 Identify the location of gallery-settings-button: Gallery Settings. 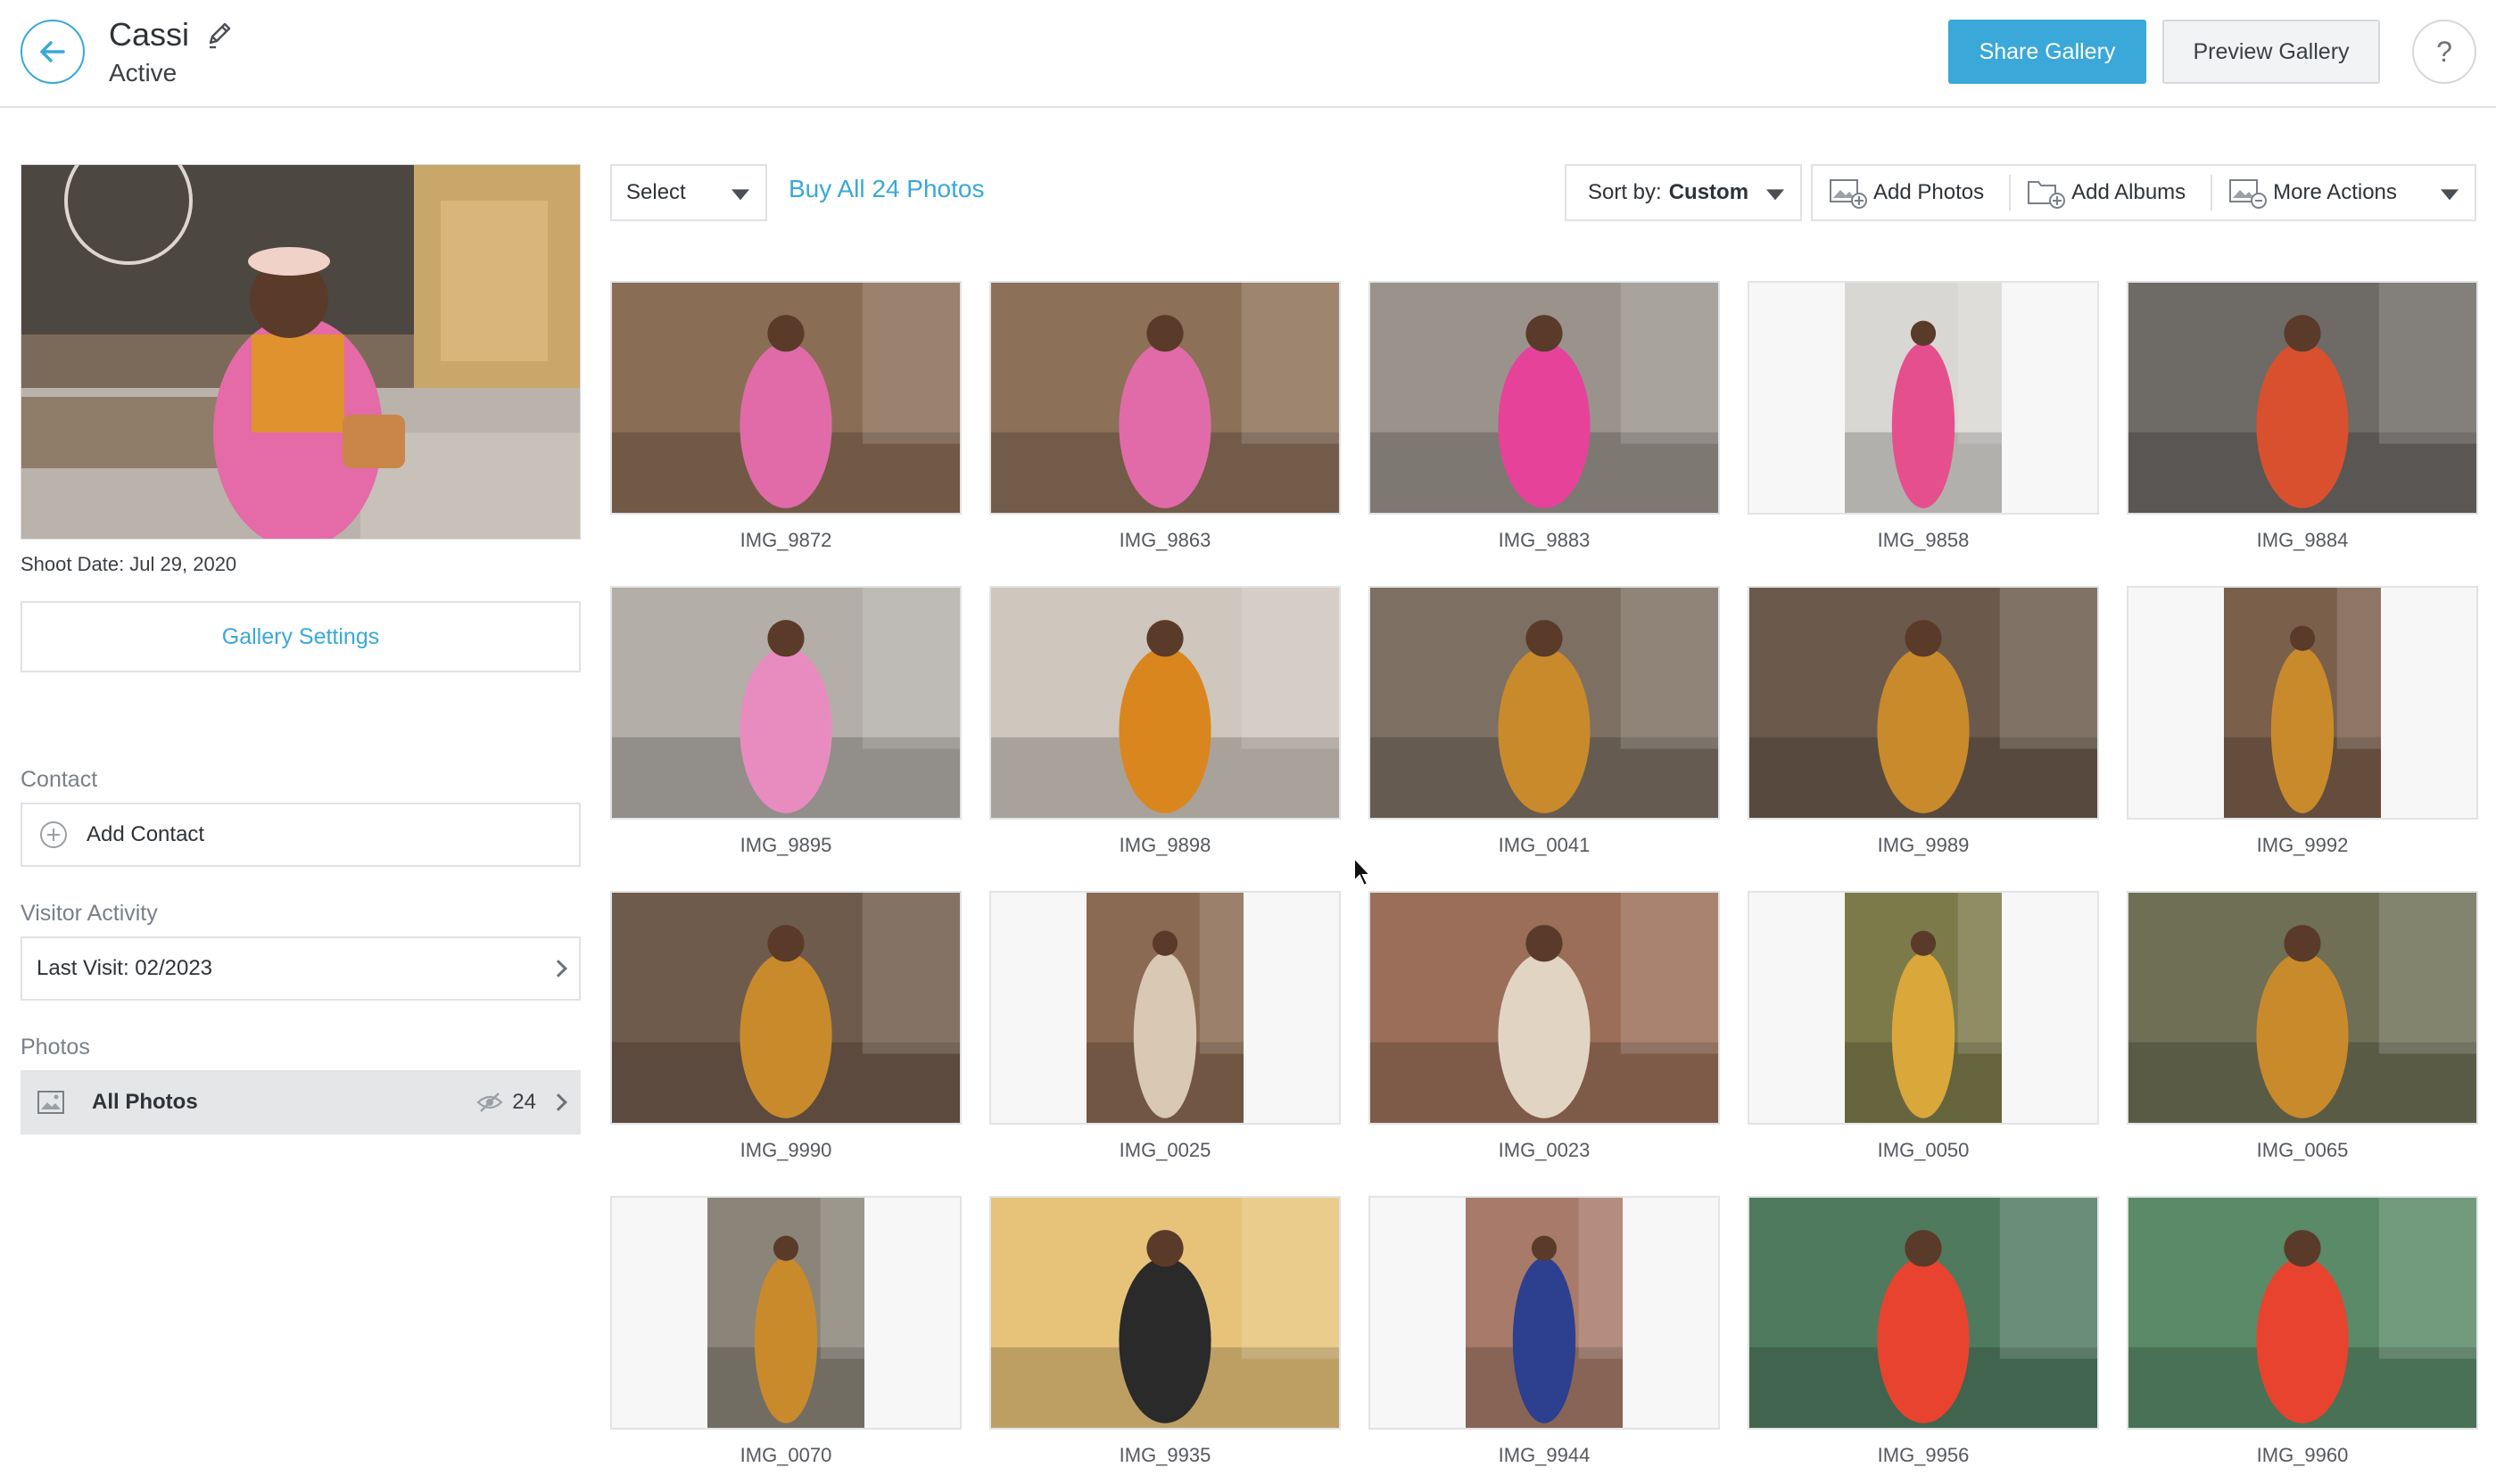
(301, 637).